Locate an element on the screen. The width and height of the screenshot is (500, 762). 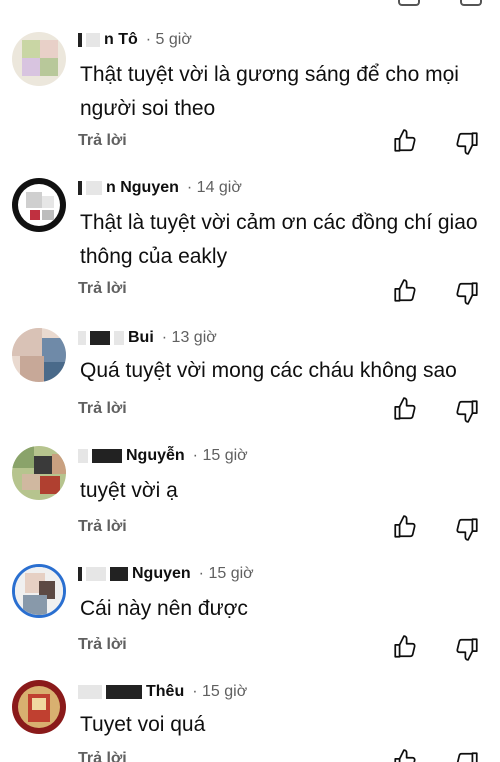
comment-time: · 14 giờ is located at coordinates (214, 188).